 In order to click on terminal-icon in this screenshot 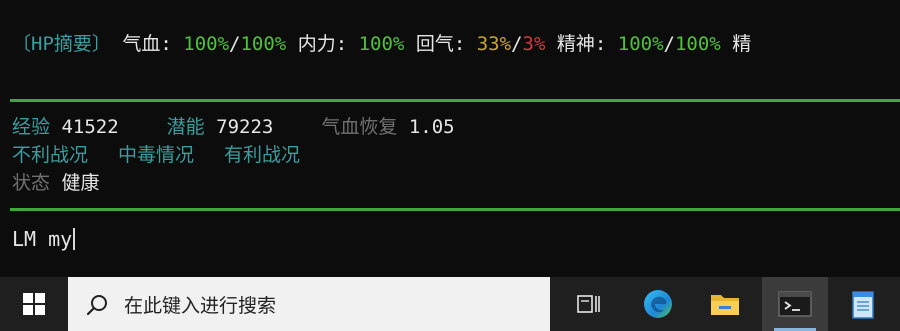, I will do `click(795, 304)`.